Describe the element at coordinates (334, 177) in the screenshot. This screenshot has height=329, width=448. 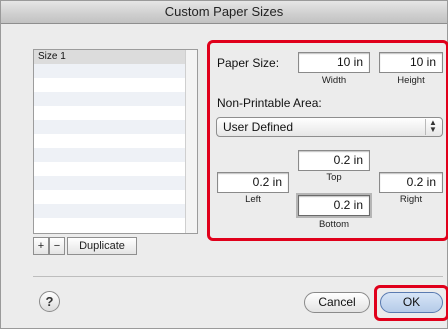
I see `top-caption: Top` at that location.